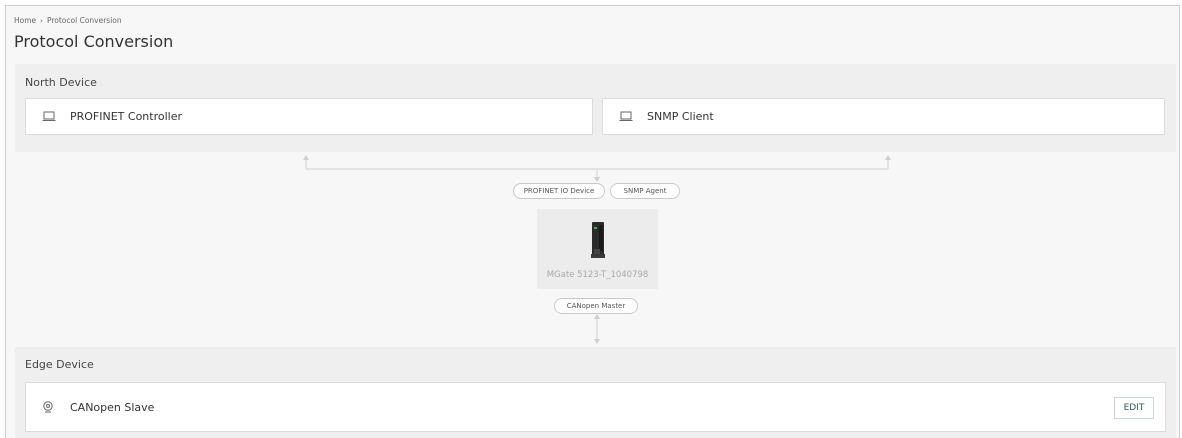  I want to click on gateway-device-name: MGate 5123-T_1040798, so click(597, 275).